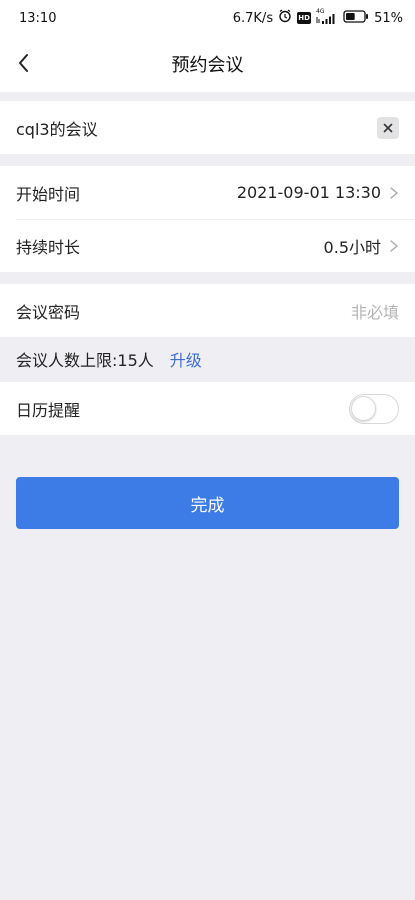 This screenshot has height=900, width=415. I want to click on meeting-name-card: cql3的会议, so click(207, 127).